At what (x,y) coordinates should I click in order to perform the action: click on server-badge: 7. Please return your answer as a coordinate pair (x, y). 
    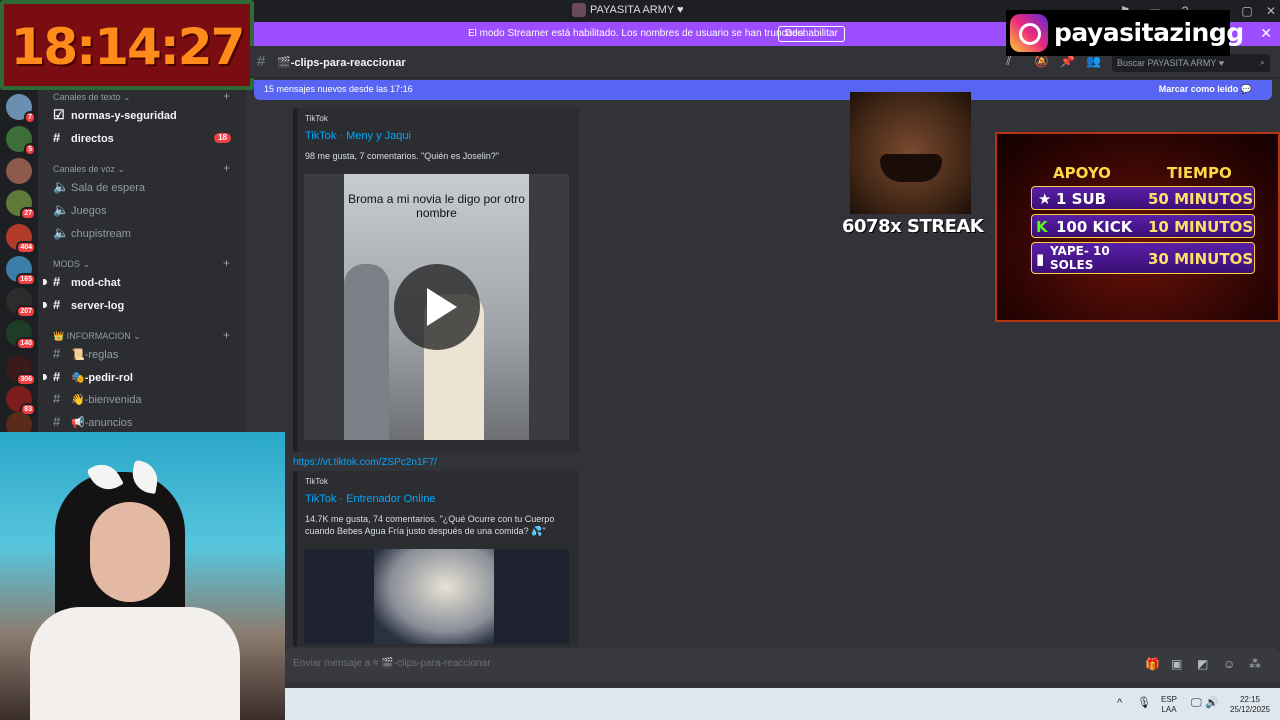
    Looking at the image, I should click on (30, 117).